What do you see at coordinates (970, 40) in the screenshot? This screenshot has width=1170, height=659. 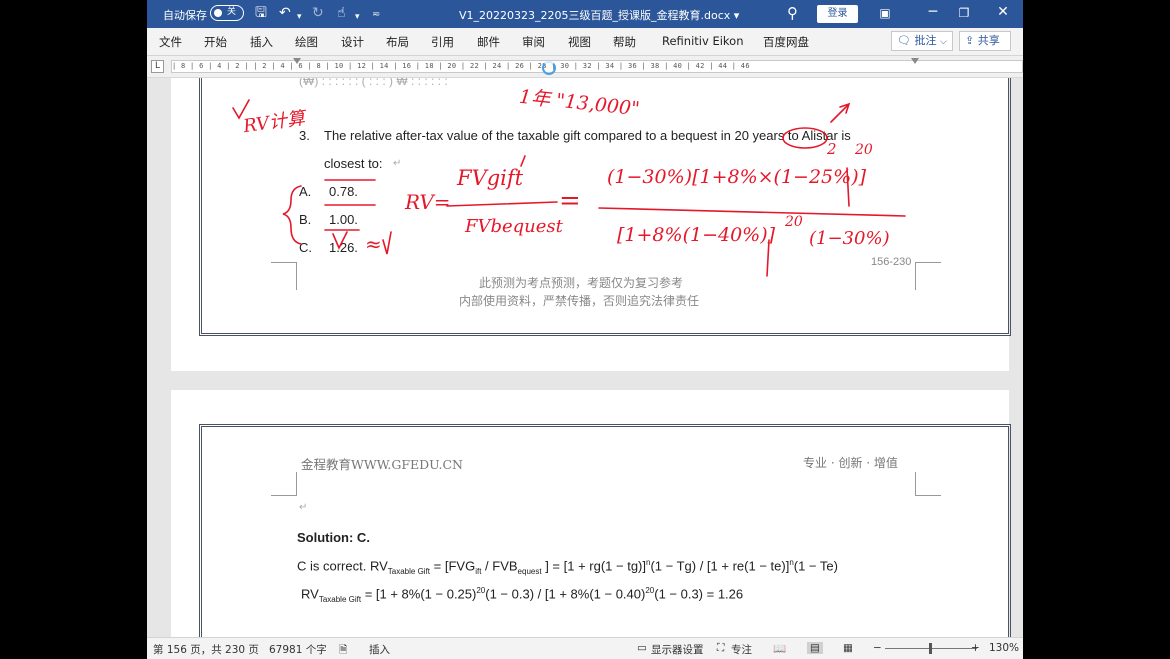 I see `share-icon: ⇪` at bounding box center [970, 40].